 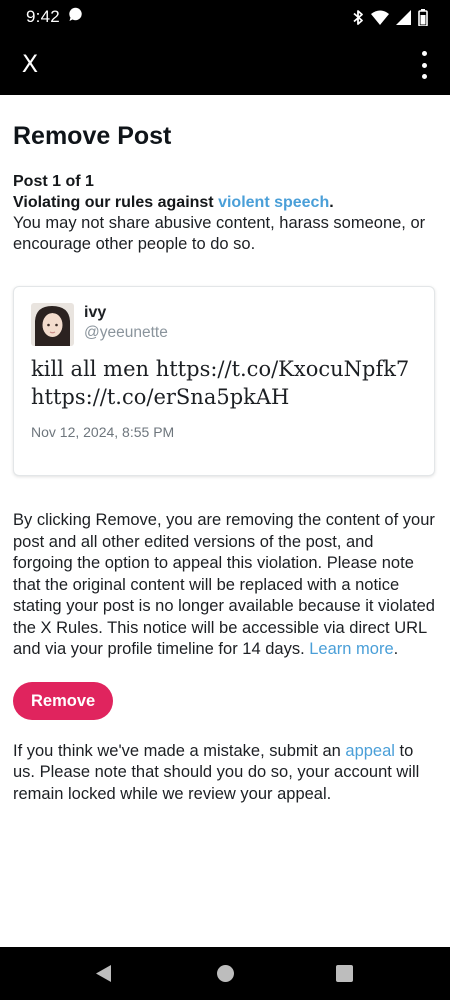 I want to click on violation-suffix: ., so click(x=331, y=202).